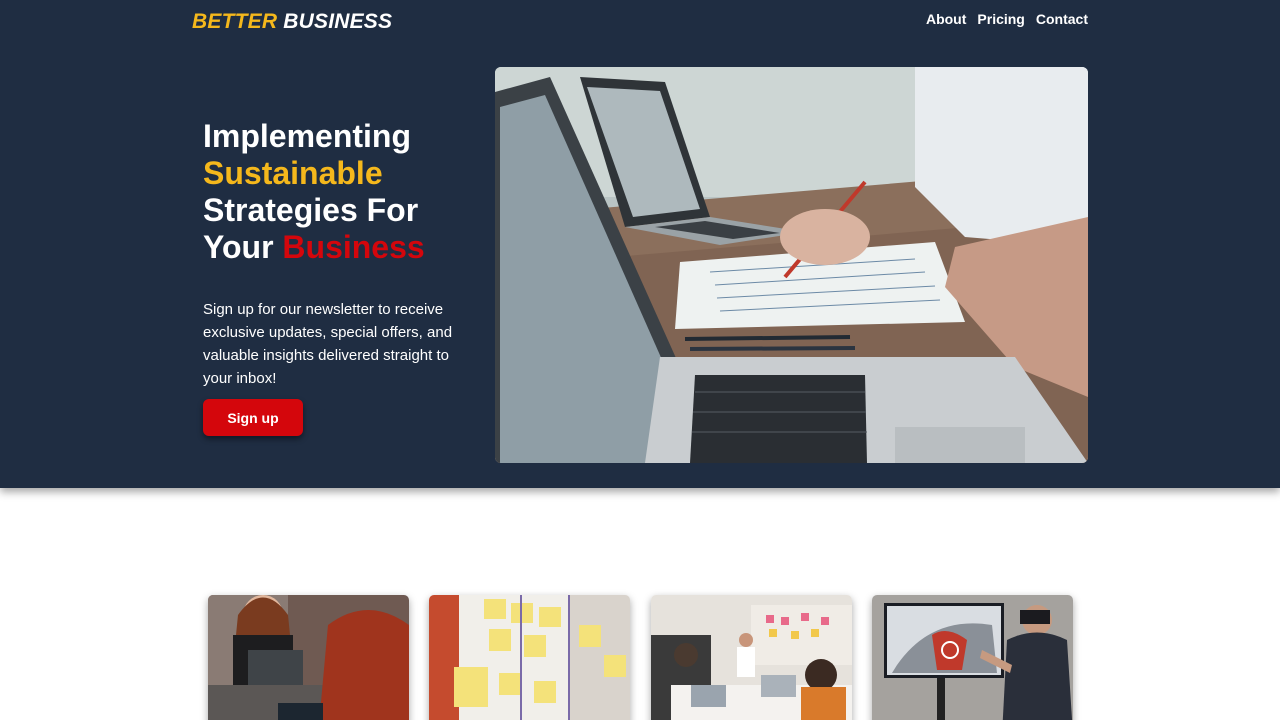 Image resolution: width=1280 pixels, height=720 pixels. Describe the element at coordinates (946, 19) in the screenshot. I see `nav-about: About` at that location.